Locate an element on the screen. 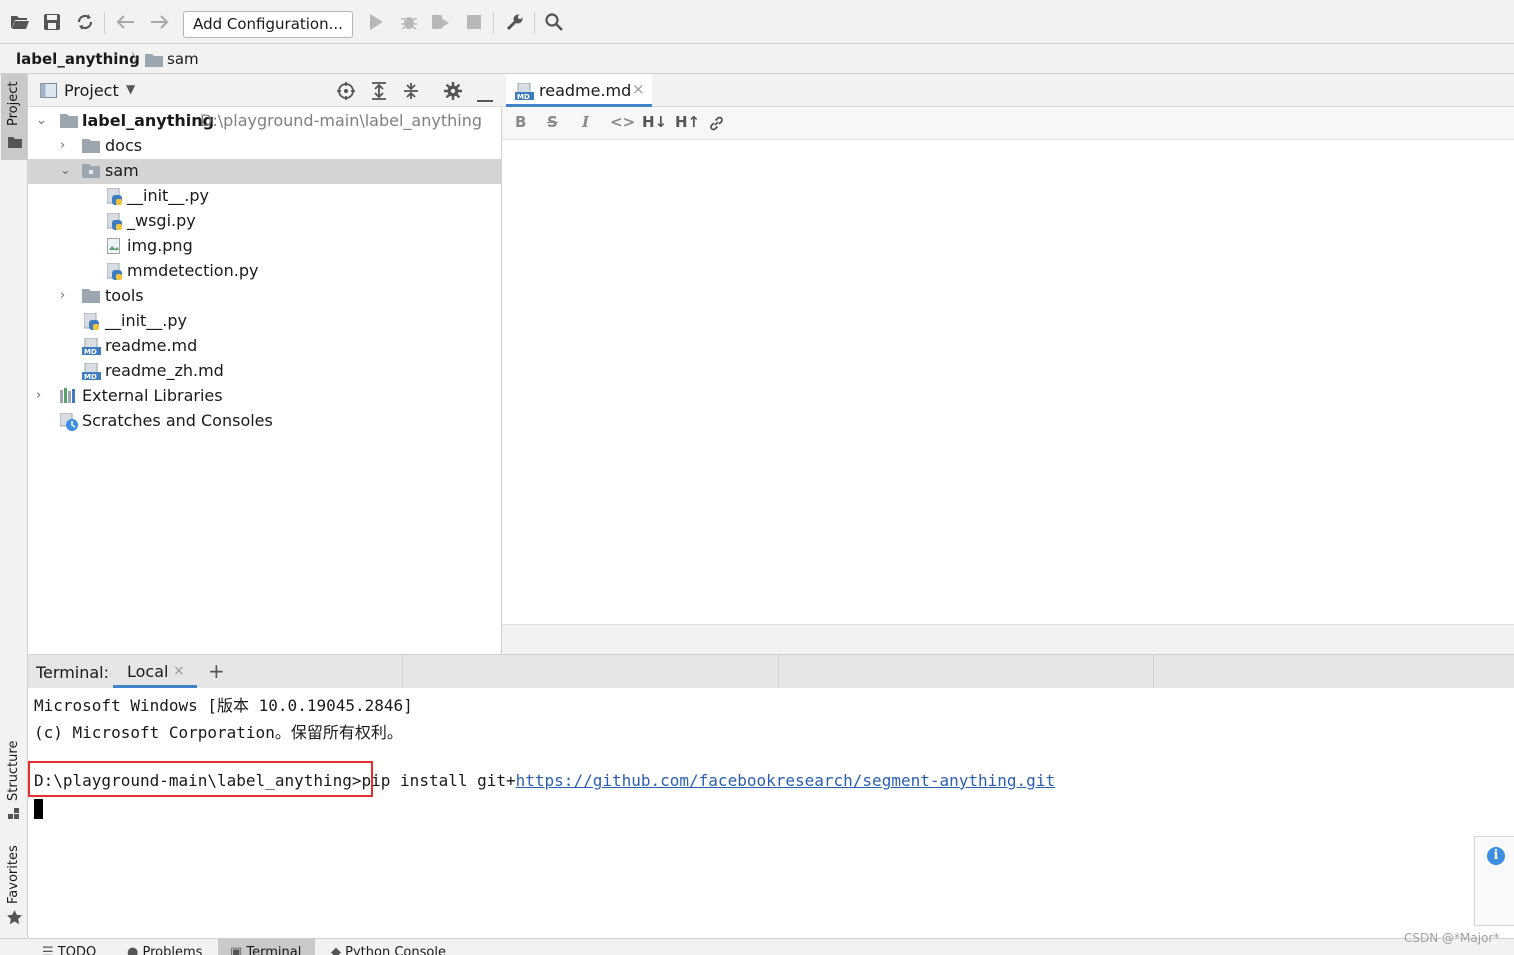 This screenshot has height=955, width=1514. tree-label: img.png is located at coordinates (160, 245).